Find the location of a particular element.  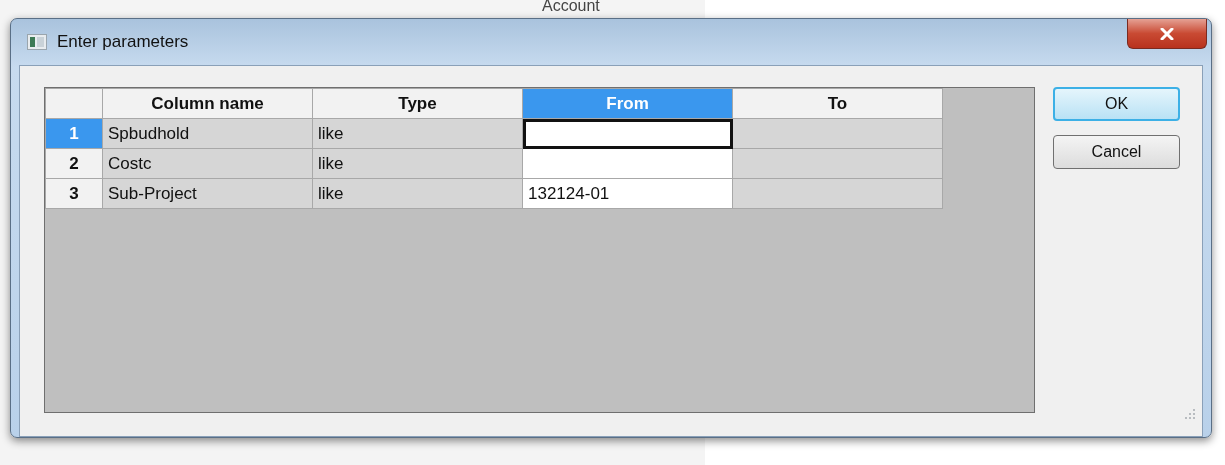

table-cell: 132124-01 is located at coordinates (627, 193).